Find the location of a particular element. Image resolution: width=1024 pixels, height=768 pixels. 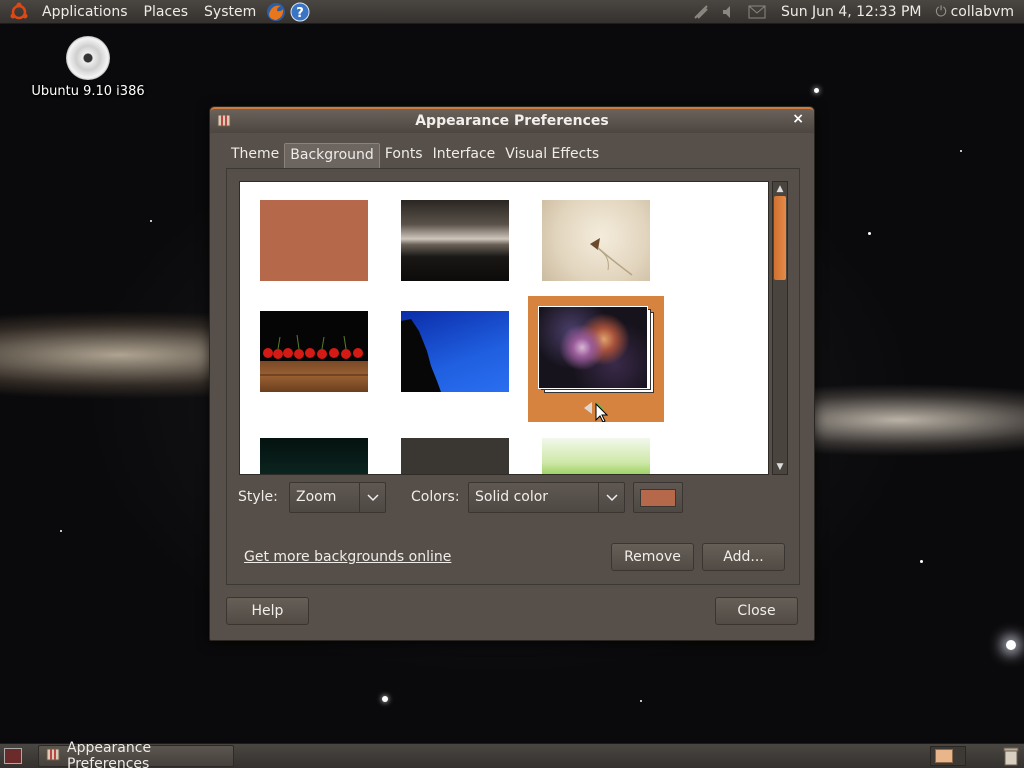

bottom-panel: Appearance Preferences is located at coordinates (512, 754).